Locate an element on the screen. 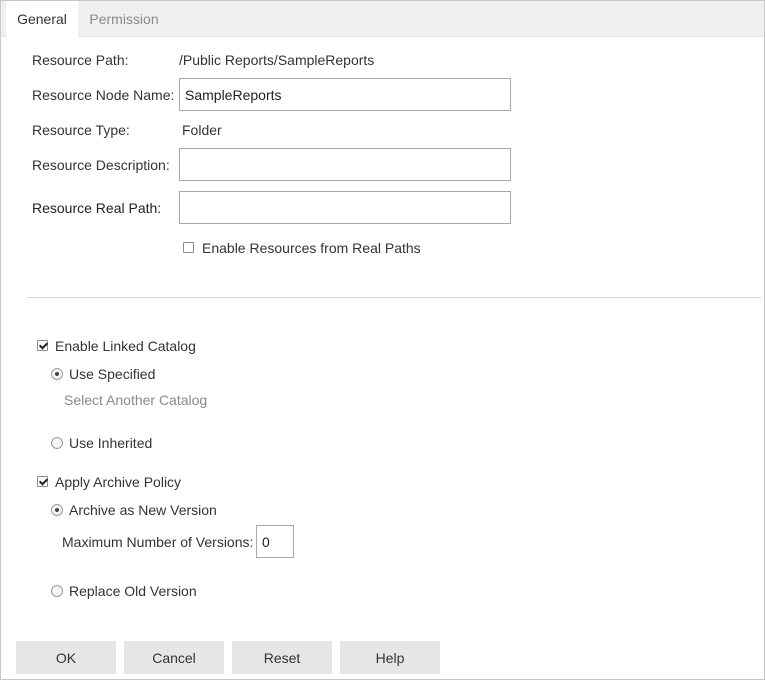 This screenshot has height=680, width=765. max-versions-label: Maximum Number of Versions: is located at coordinates (158, 542).